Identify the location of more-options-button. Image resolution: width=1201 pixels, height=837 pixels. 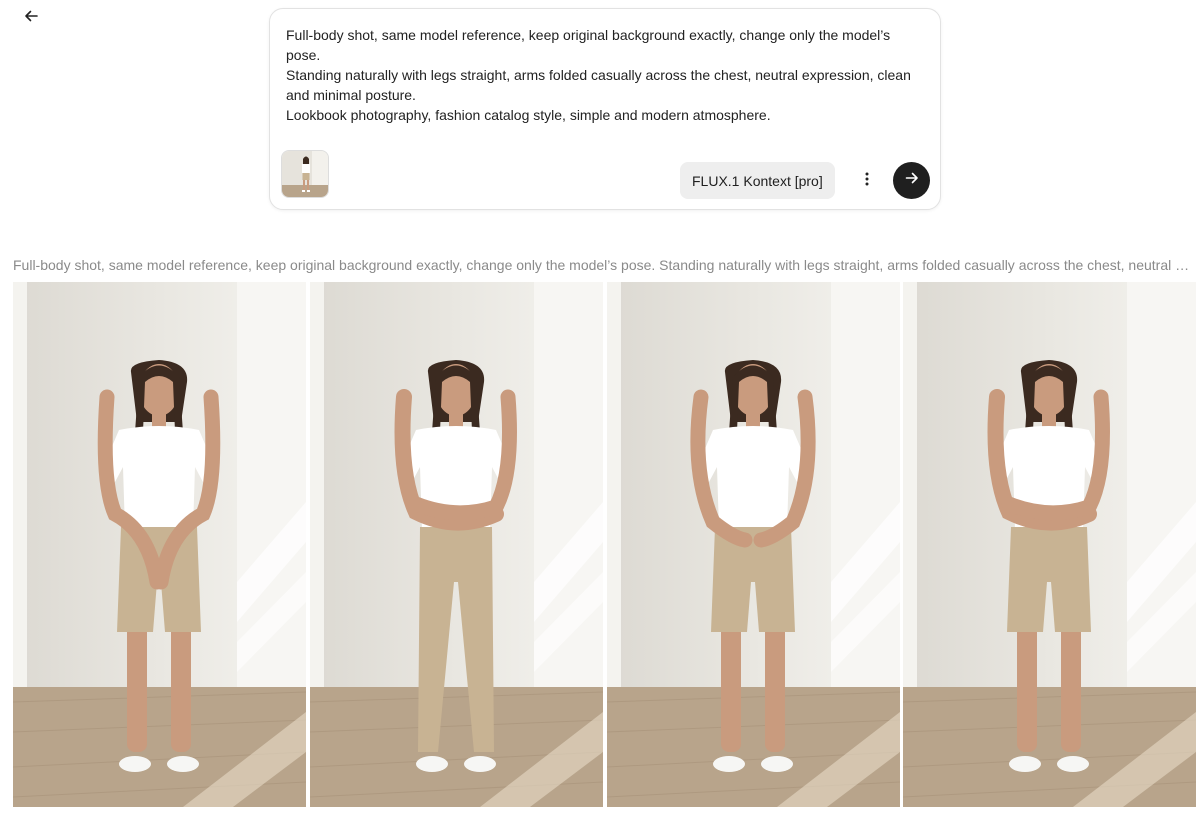
(867, 181).